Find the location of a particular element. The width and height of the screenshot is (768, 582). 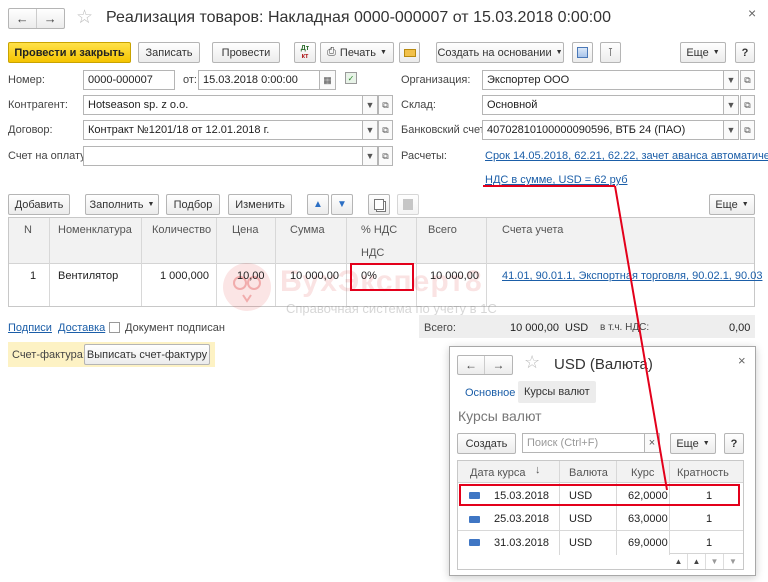

issue-invoice-button: Выписать счет-фактуру is located at coordinates (147, 354).